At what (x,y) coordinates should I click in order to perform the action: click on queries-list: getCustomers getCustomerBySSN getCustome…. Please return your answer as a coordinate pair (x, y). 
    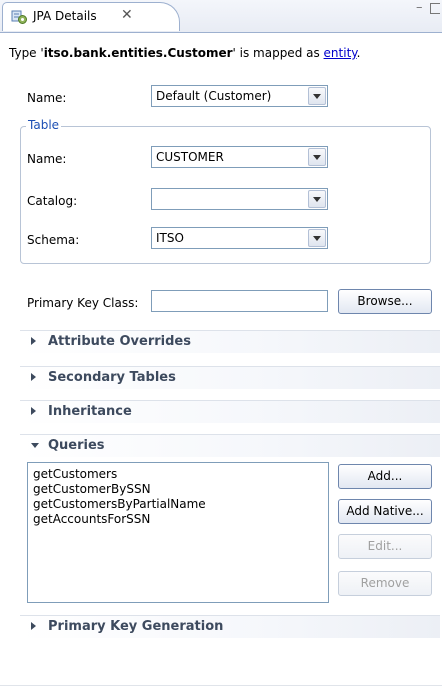
    Looking at the image, I should click on (178, 532).